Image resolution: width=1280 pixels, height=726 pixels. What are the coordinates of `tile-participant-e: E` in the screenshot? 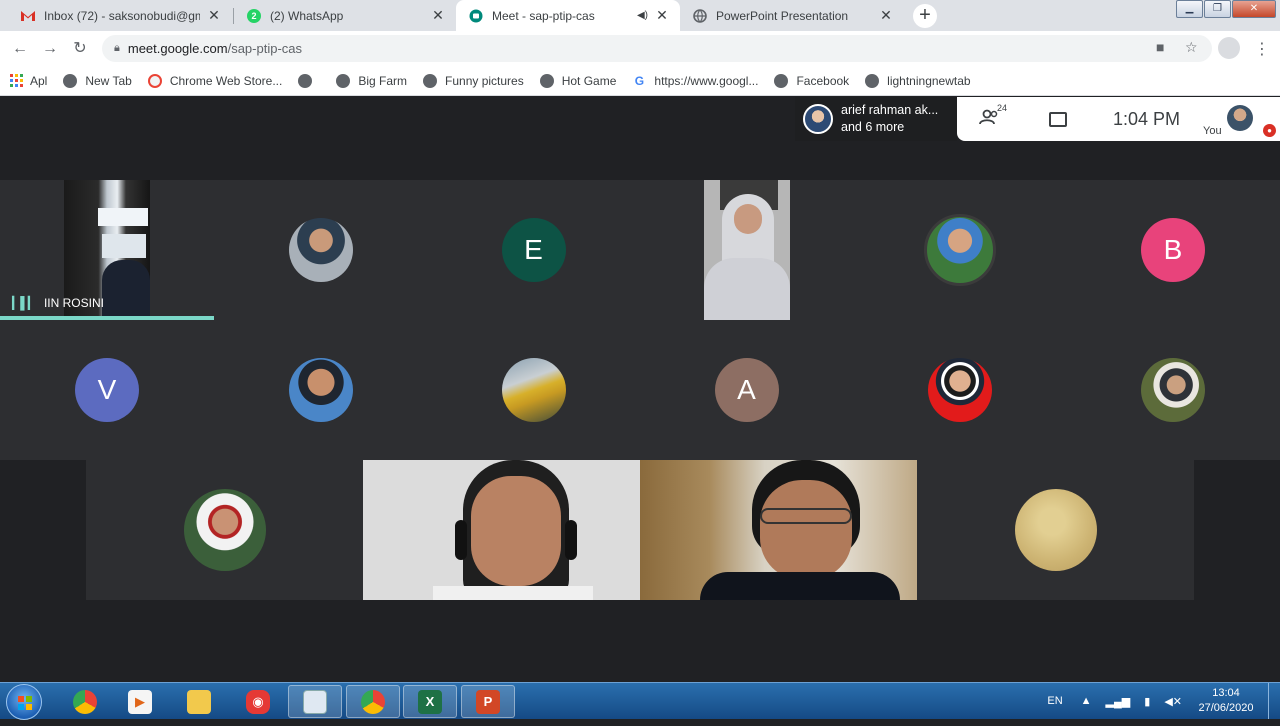 It's located at (533, 250).